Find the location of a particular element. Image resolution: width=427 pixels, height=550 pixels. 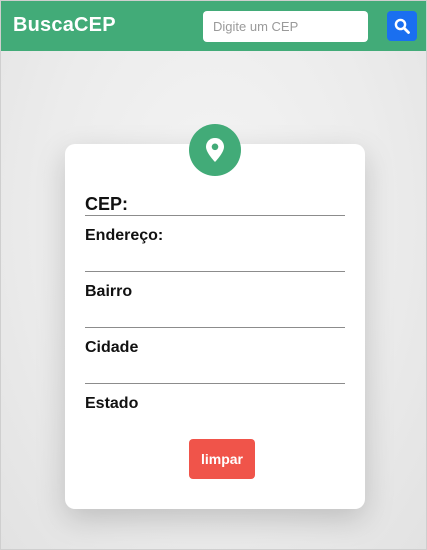

search-button is located at coordinates (402, 26).